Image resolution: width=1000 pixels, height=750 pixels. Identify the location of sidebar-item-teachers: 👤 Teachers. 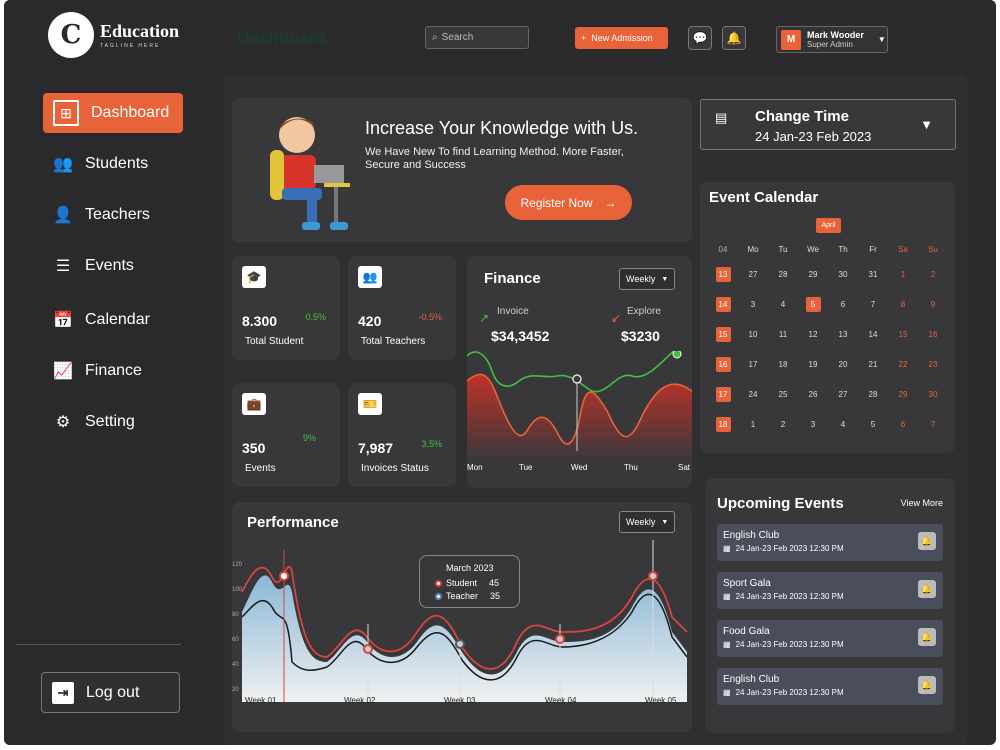
(113, 215).